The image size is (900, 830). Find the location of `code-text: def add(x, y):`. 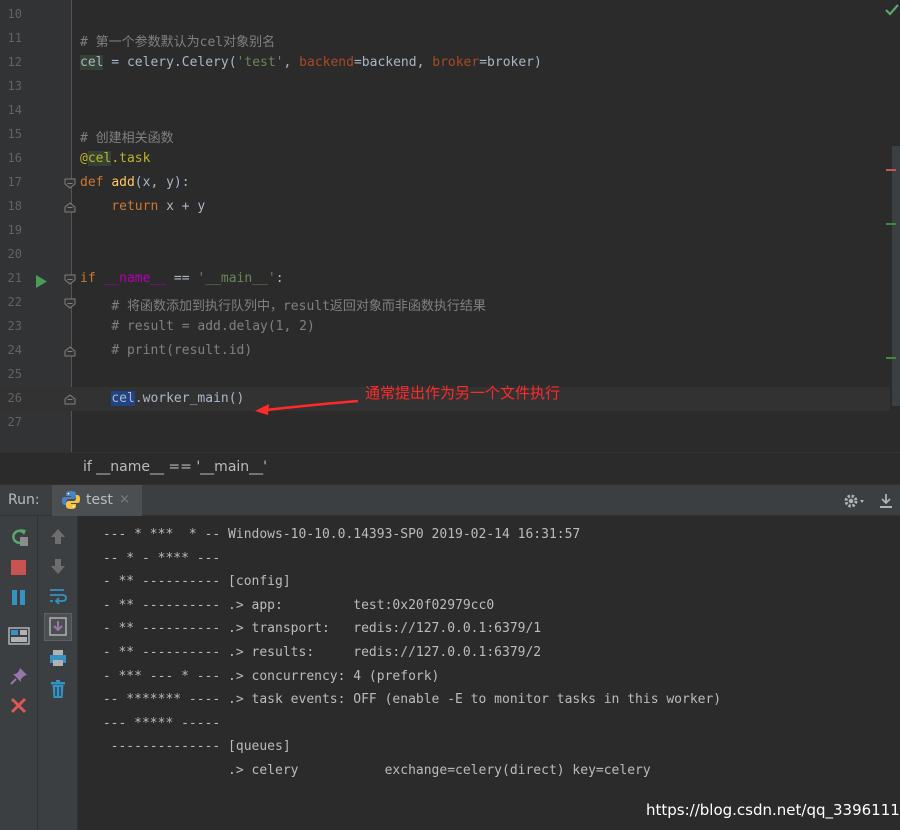

code-text: def add(x, y): is located at coordinates (135, 182).